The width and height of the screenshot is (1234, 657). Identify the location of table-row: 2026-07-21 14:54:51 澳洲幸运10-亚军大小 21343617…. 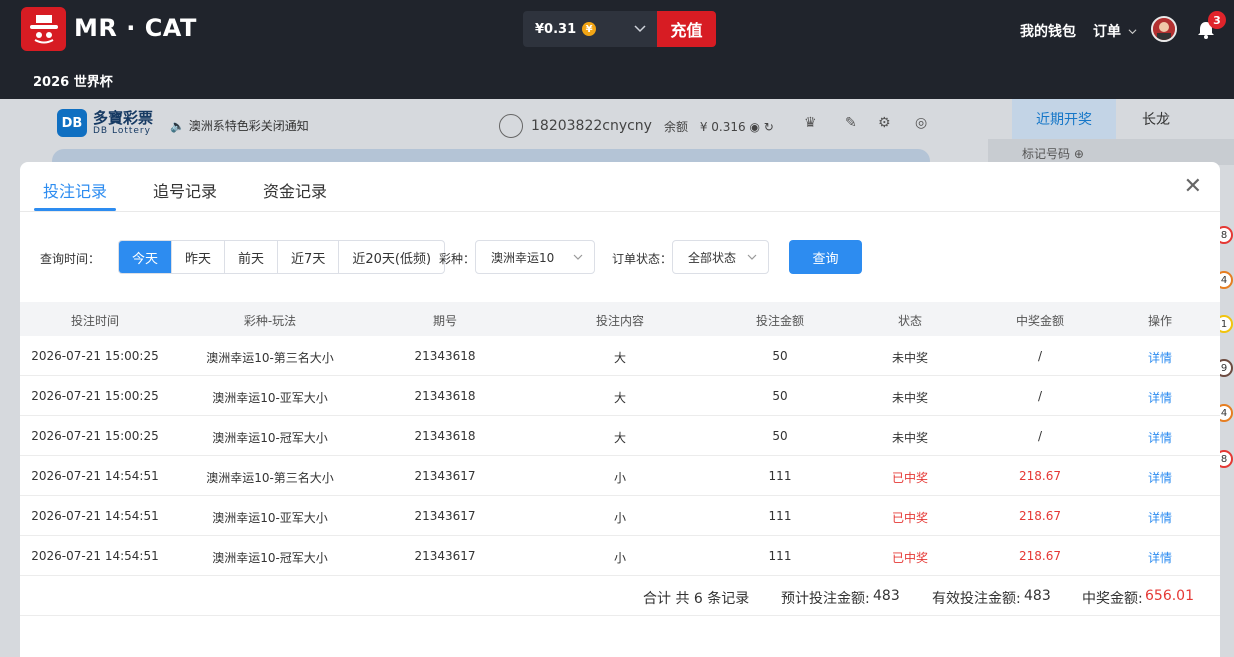
(620, 516).